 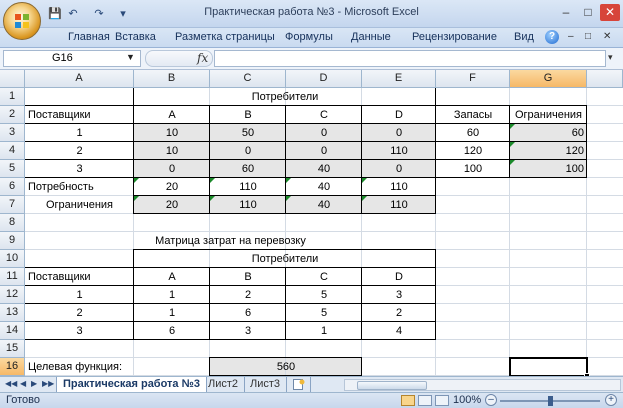 I want to click on cell-d7: 40, so click(x=324, y=205).